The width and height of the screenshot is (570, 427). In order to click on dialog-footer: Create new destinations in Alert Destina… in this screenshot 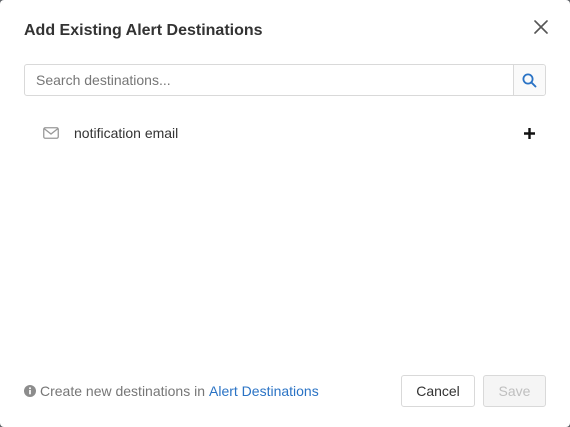, I will do `click(285, 391)`.